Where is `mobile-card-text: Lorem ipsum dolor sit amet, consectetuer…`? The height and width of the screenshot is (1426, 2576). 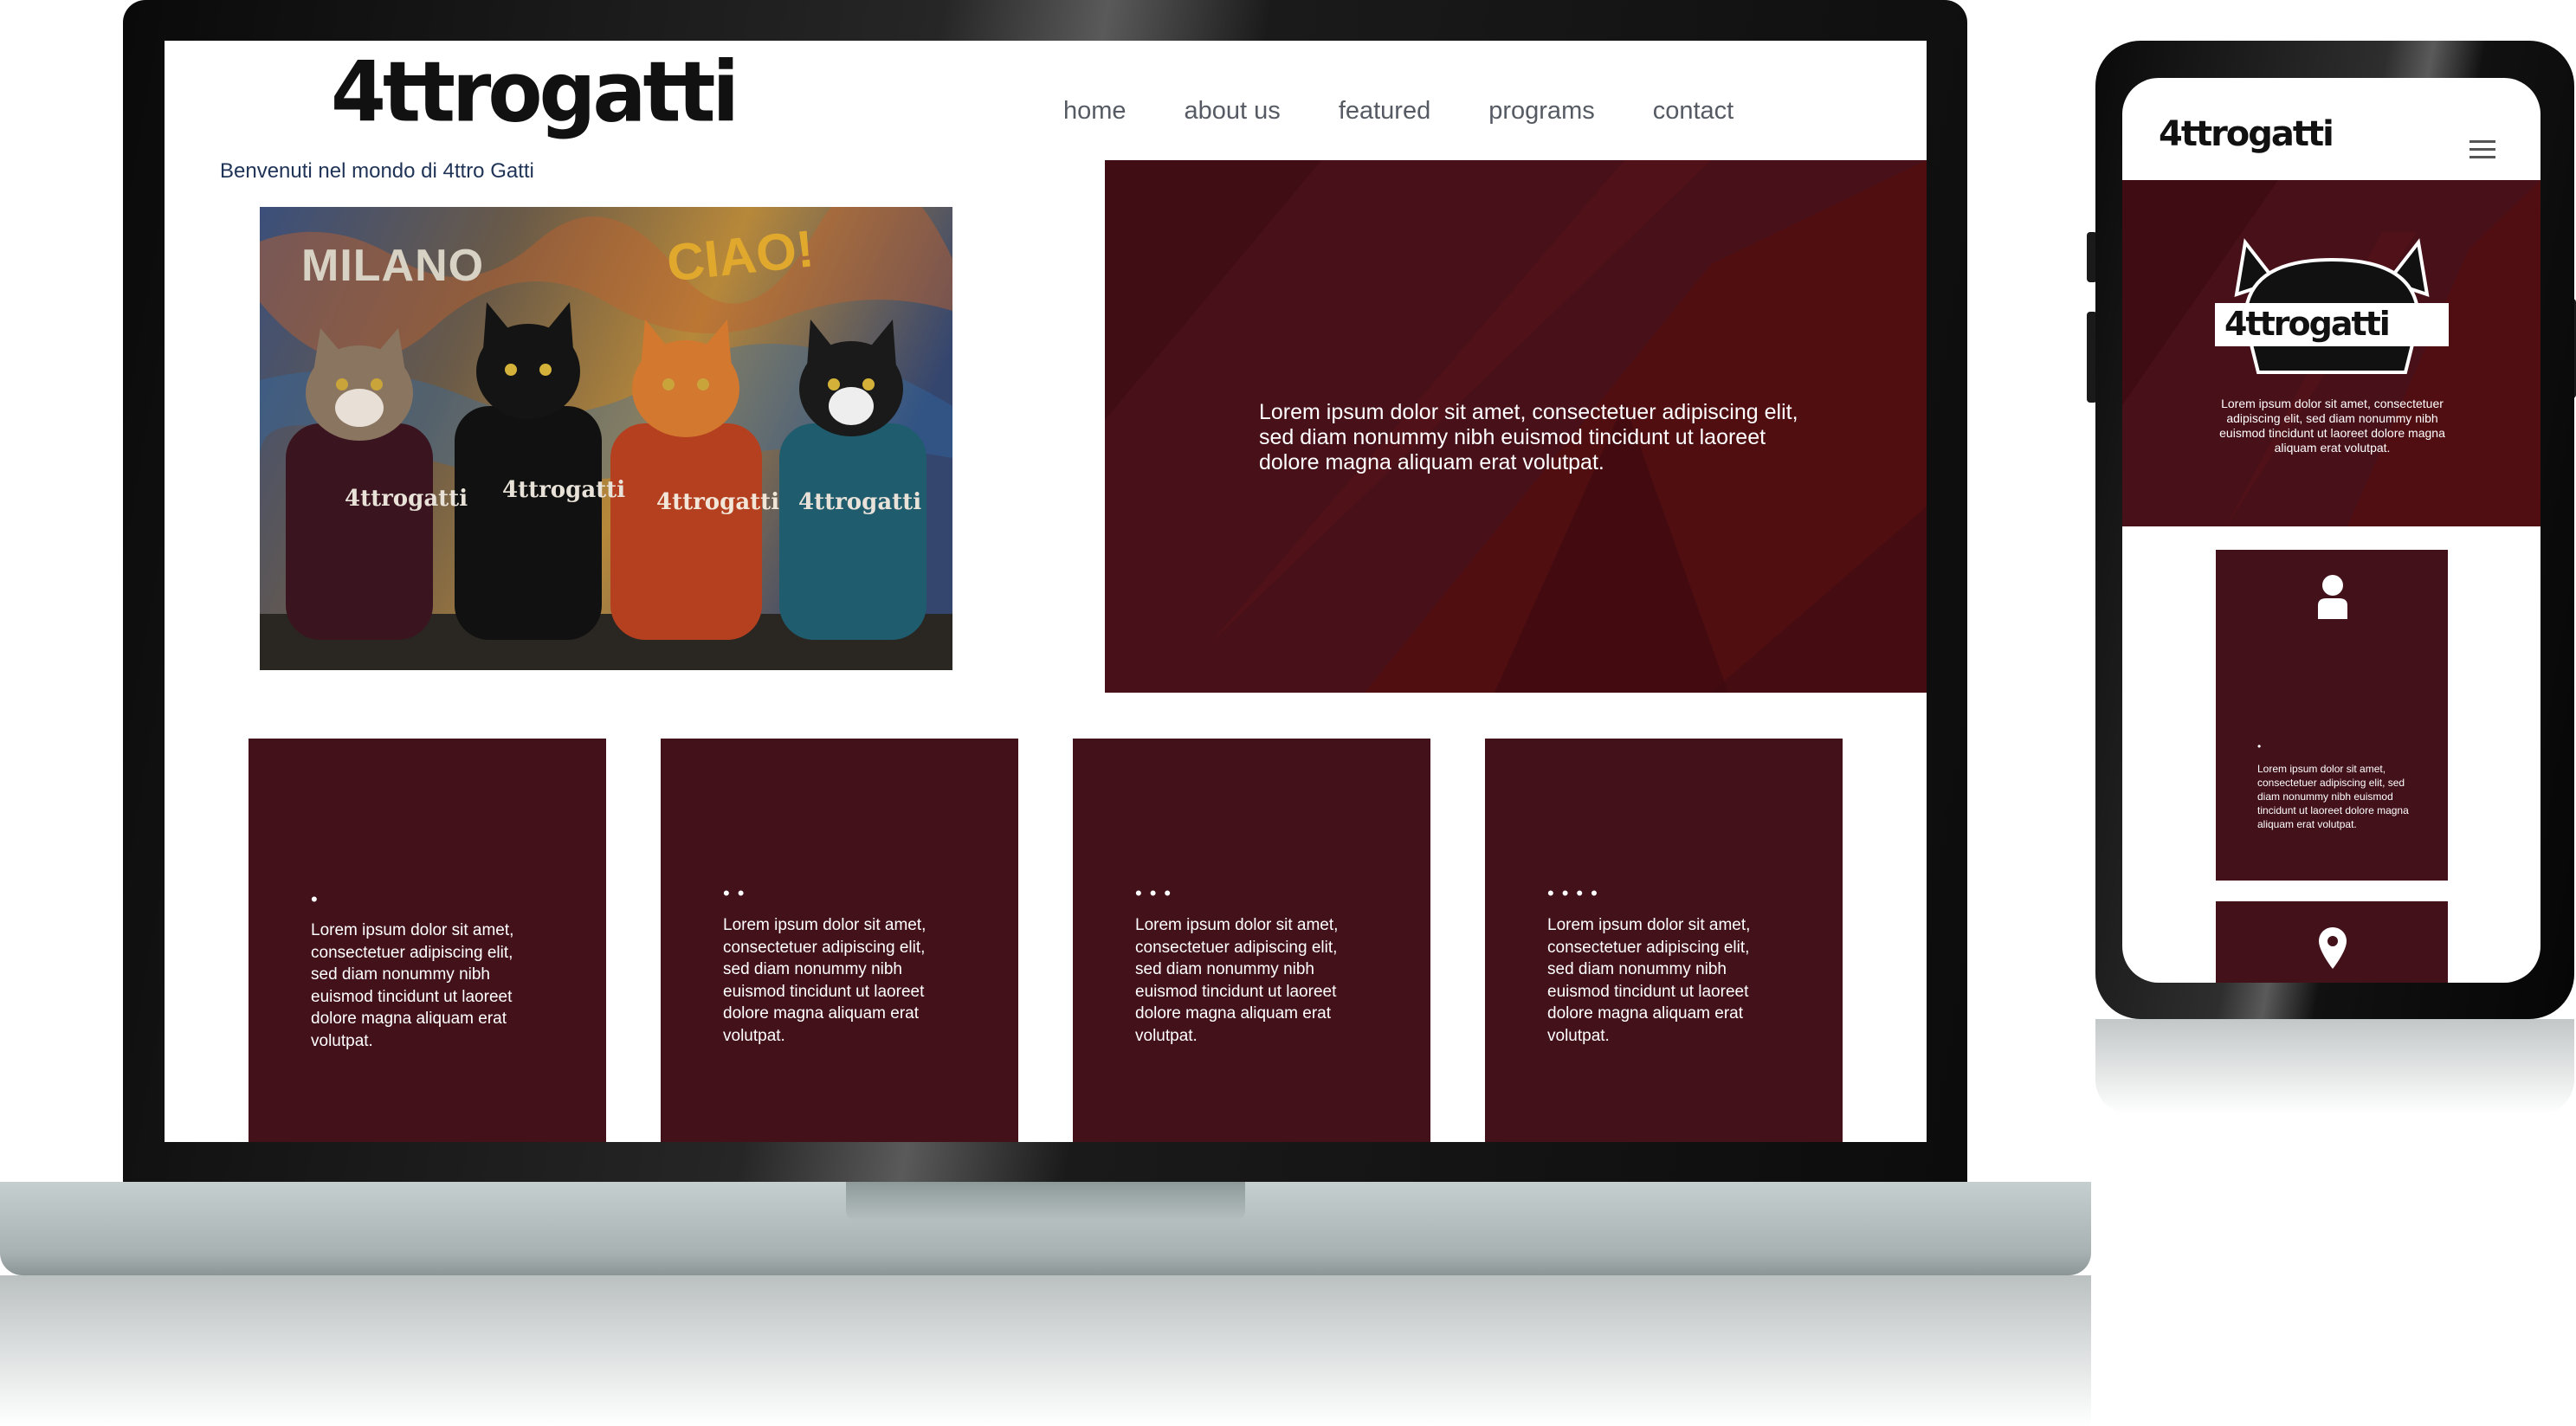
mobile-card-text: Lorem ipsum dolor sit amet, consectetuer… is located at coordinates (2333, 797).